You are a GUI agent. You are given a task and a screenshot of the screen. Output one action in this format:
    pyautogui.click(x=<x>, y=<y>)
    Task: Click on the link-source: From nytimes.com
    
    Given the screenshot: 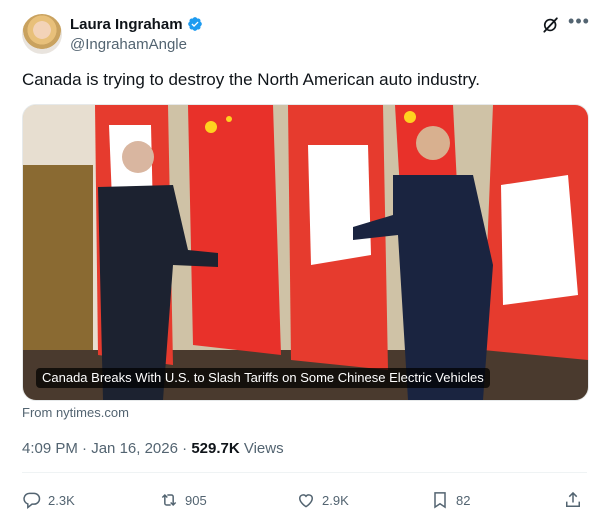 What is the action you would take?
    pyautogui.click(x=75, y=412)
    